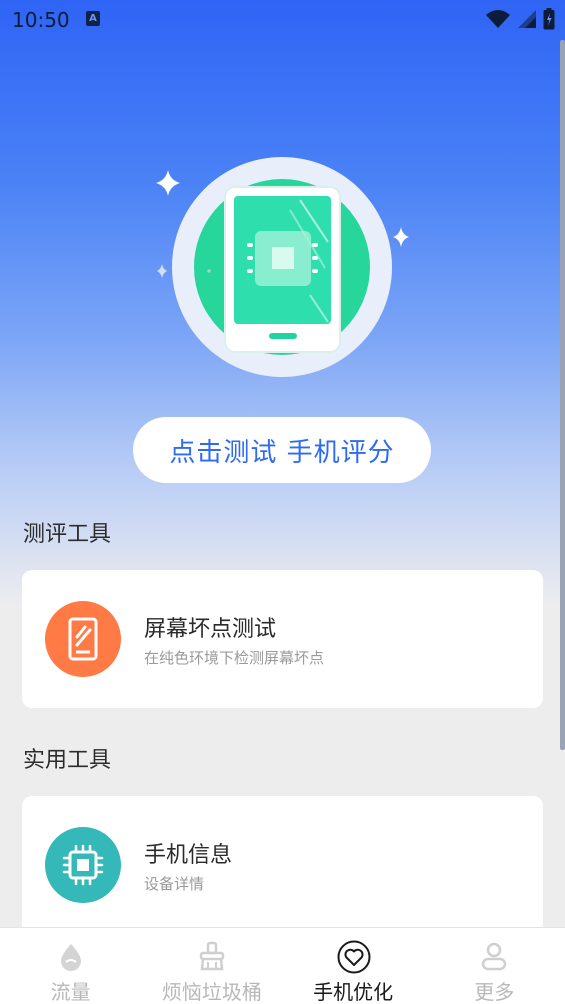 Image resolution: width=565 pixels, height=1004 pixels. Describe the element at coordinates (498, 21) in the screenshot. I see `wifi-icon` at that location.